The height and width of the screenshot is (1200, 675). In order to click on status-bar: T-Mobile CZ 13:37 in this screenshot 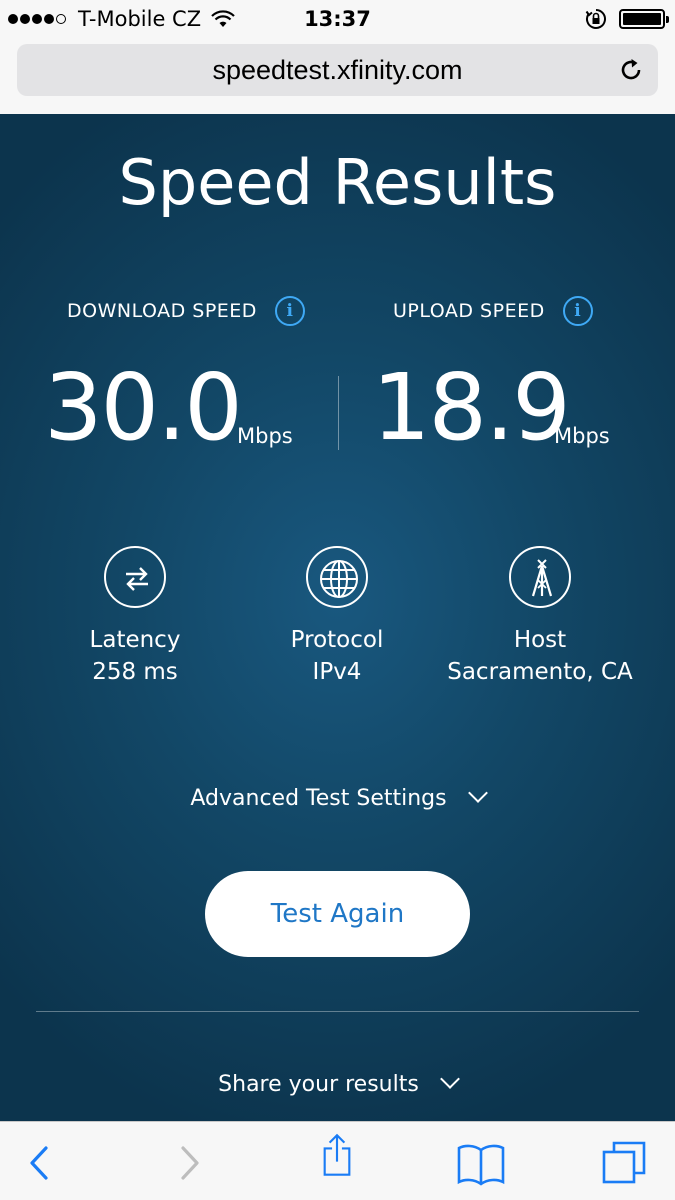, I will do `click(337, 19)`.